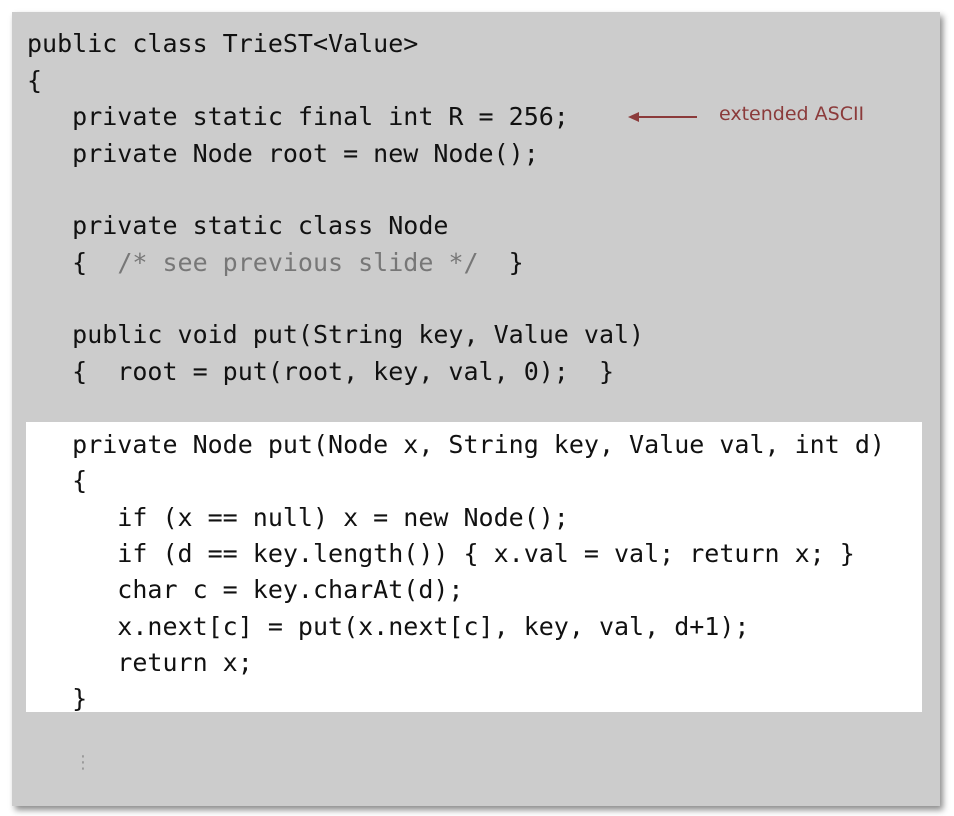  Describe the element at coordinates (83, 762) in the screenshot. I see `vertical-ellipsis-icon: ⋮` at that location.